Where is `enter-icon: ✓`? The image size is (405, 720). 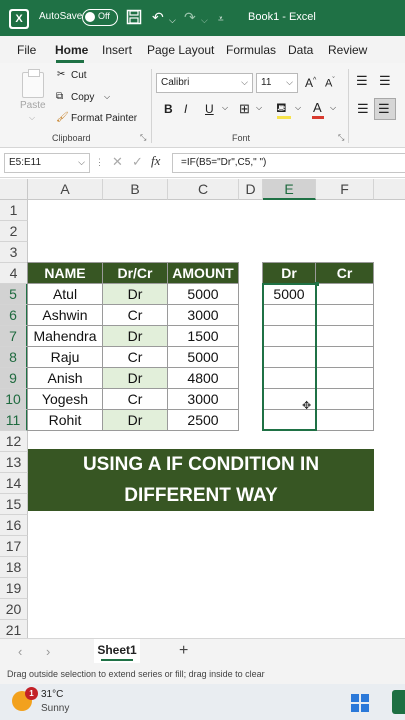
enter-icon: ✓ is located at coordinates (137, 162).